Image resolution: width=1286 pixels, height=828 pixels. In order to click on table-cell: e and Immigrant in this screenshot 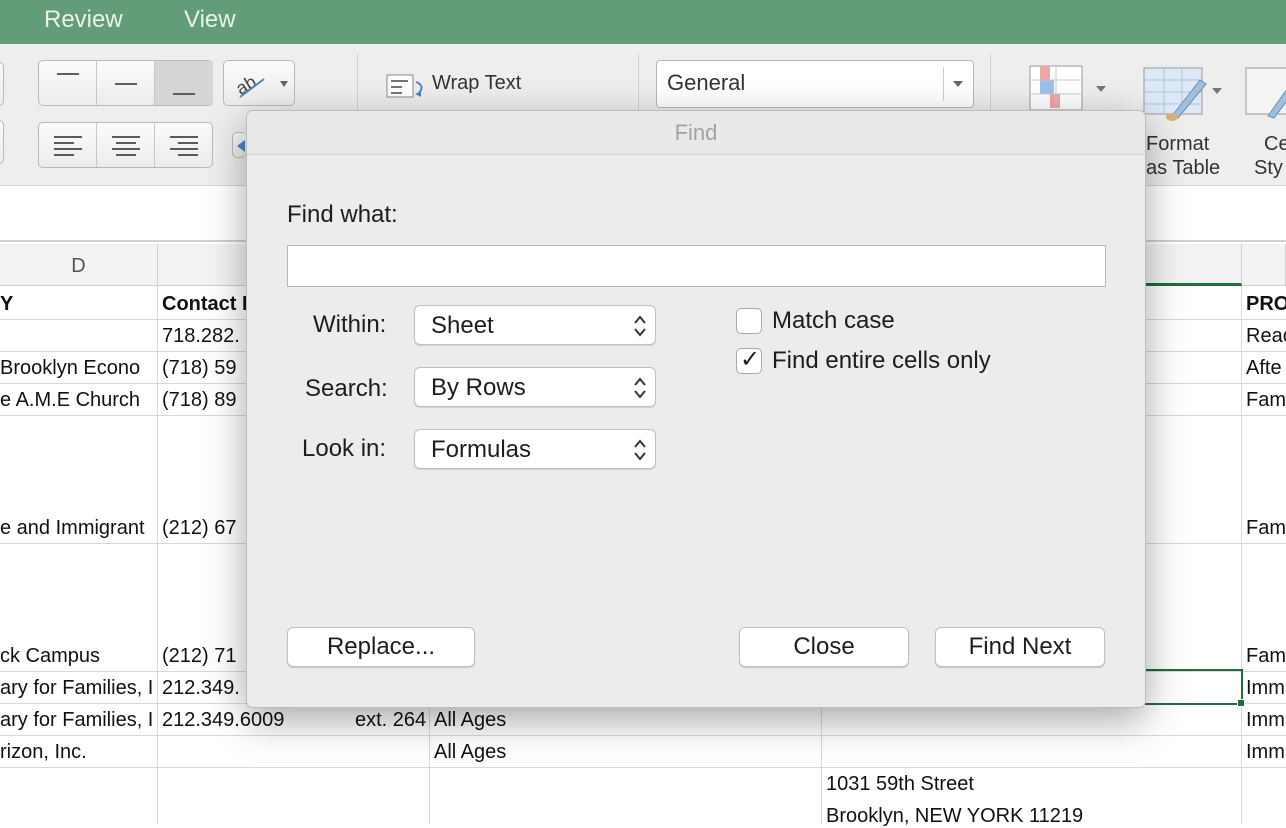, I will do `click(78, 528)`.